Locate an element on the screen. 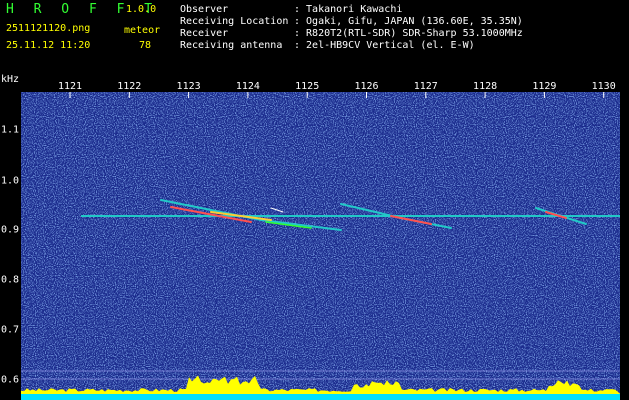 Image resolution: width=629 pixels, height=400 pixels. x-tick-label: 1128 is located at coordinates (485, 86).